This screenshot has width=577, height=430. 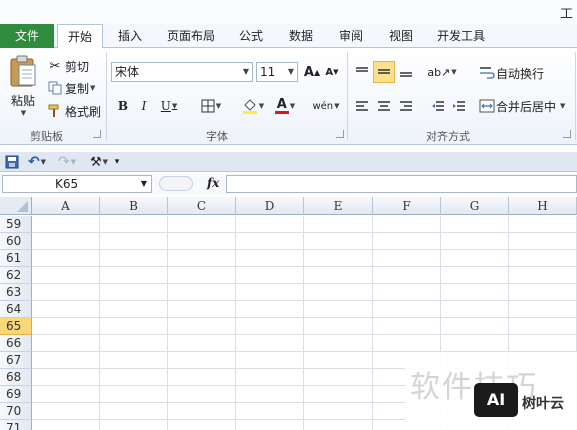 I want to click on column-header: D, so click(x=270, y=206).